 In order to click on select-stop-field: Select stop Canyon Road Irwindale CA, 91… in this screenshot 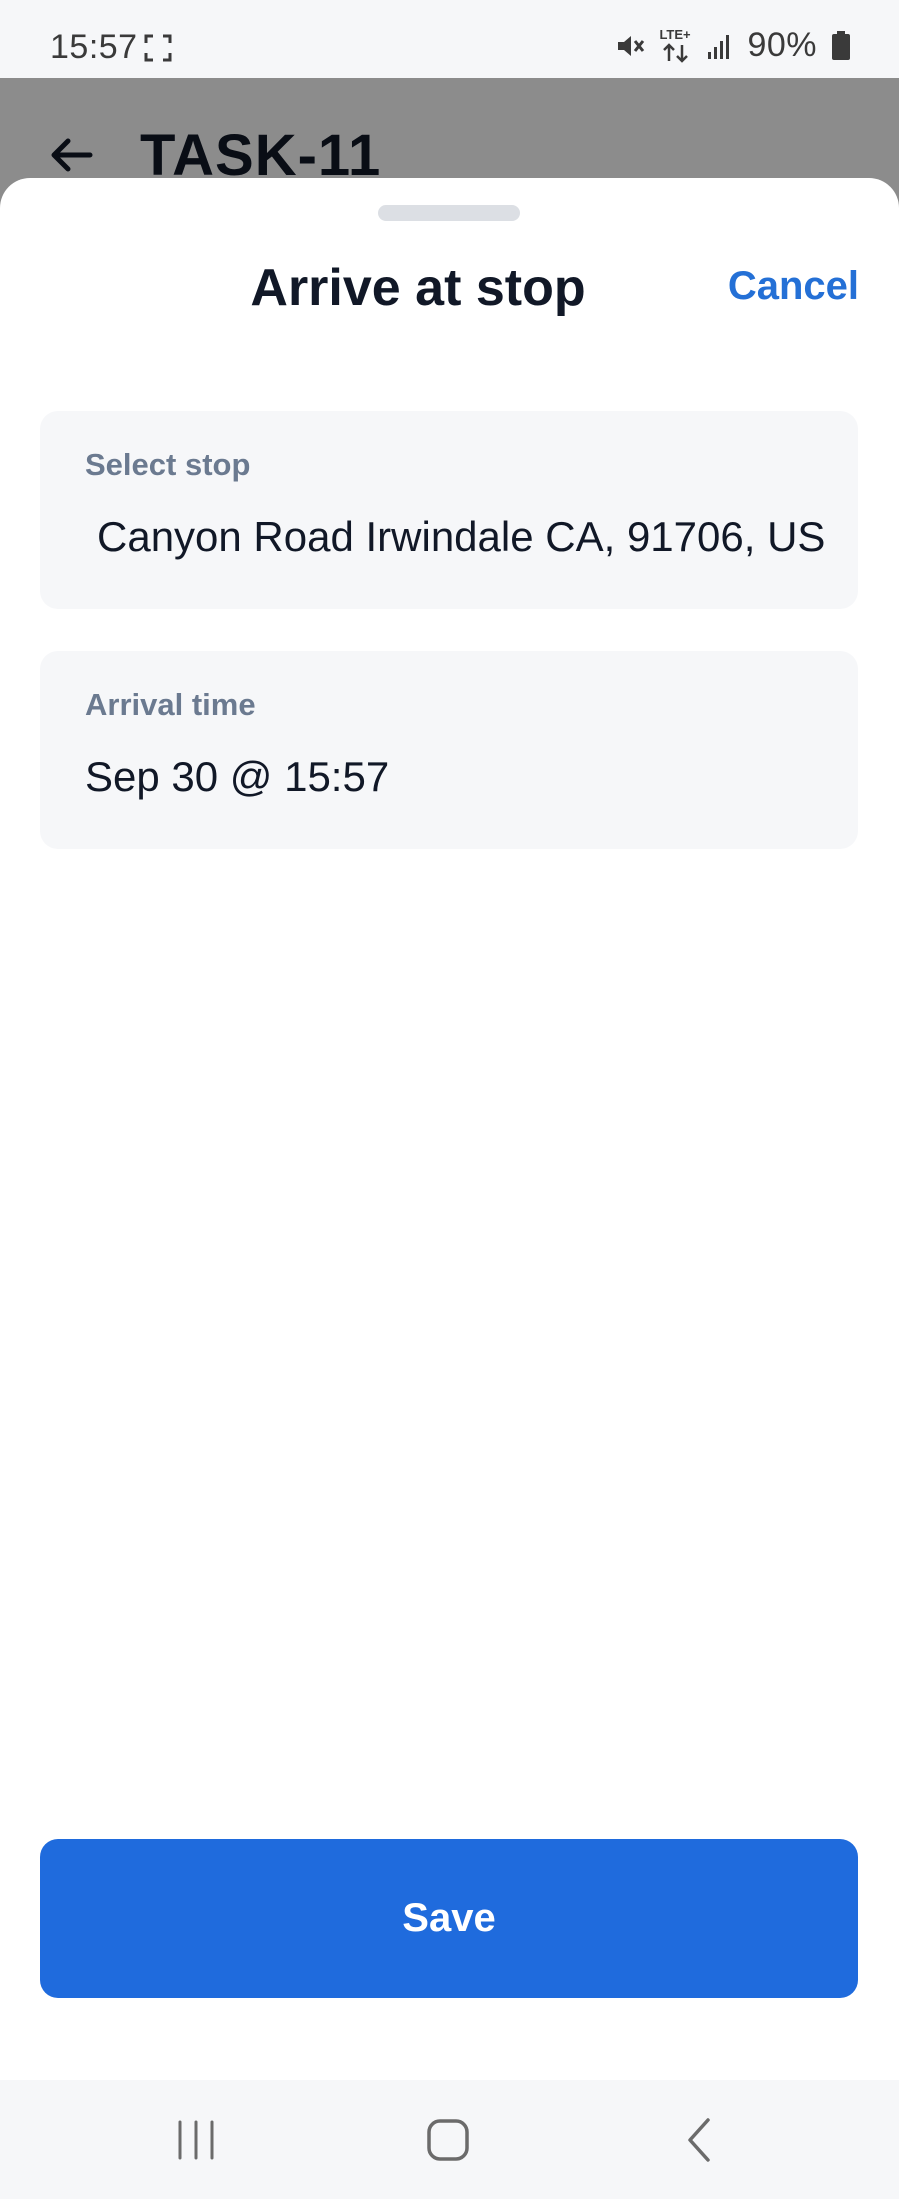, I will do `click(449, 510)`.